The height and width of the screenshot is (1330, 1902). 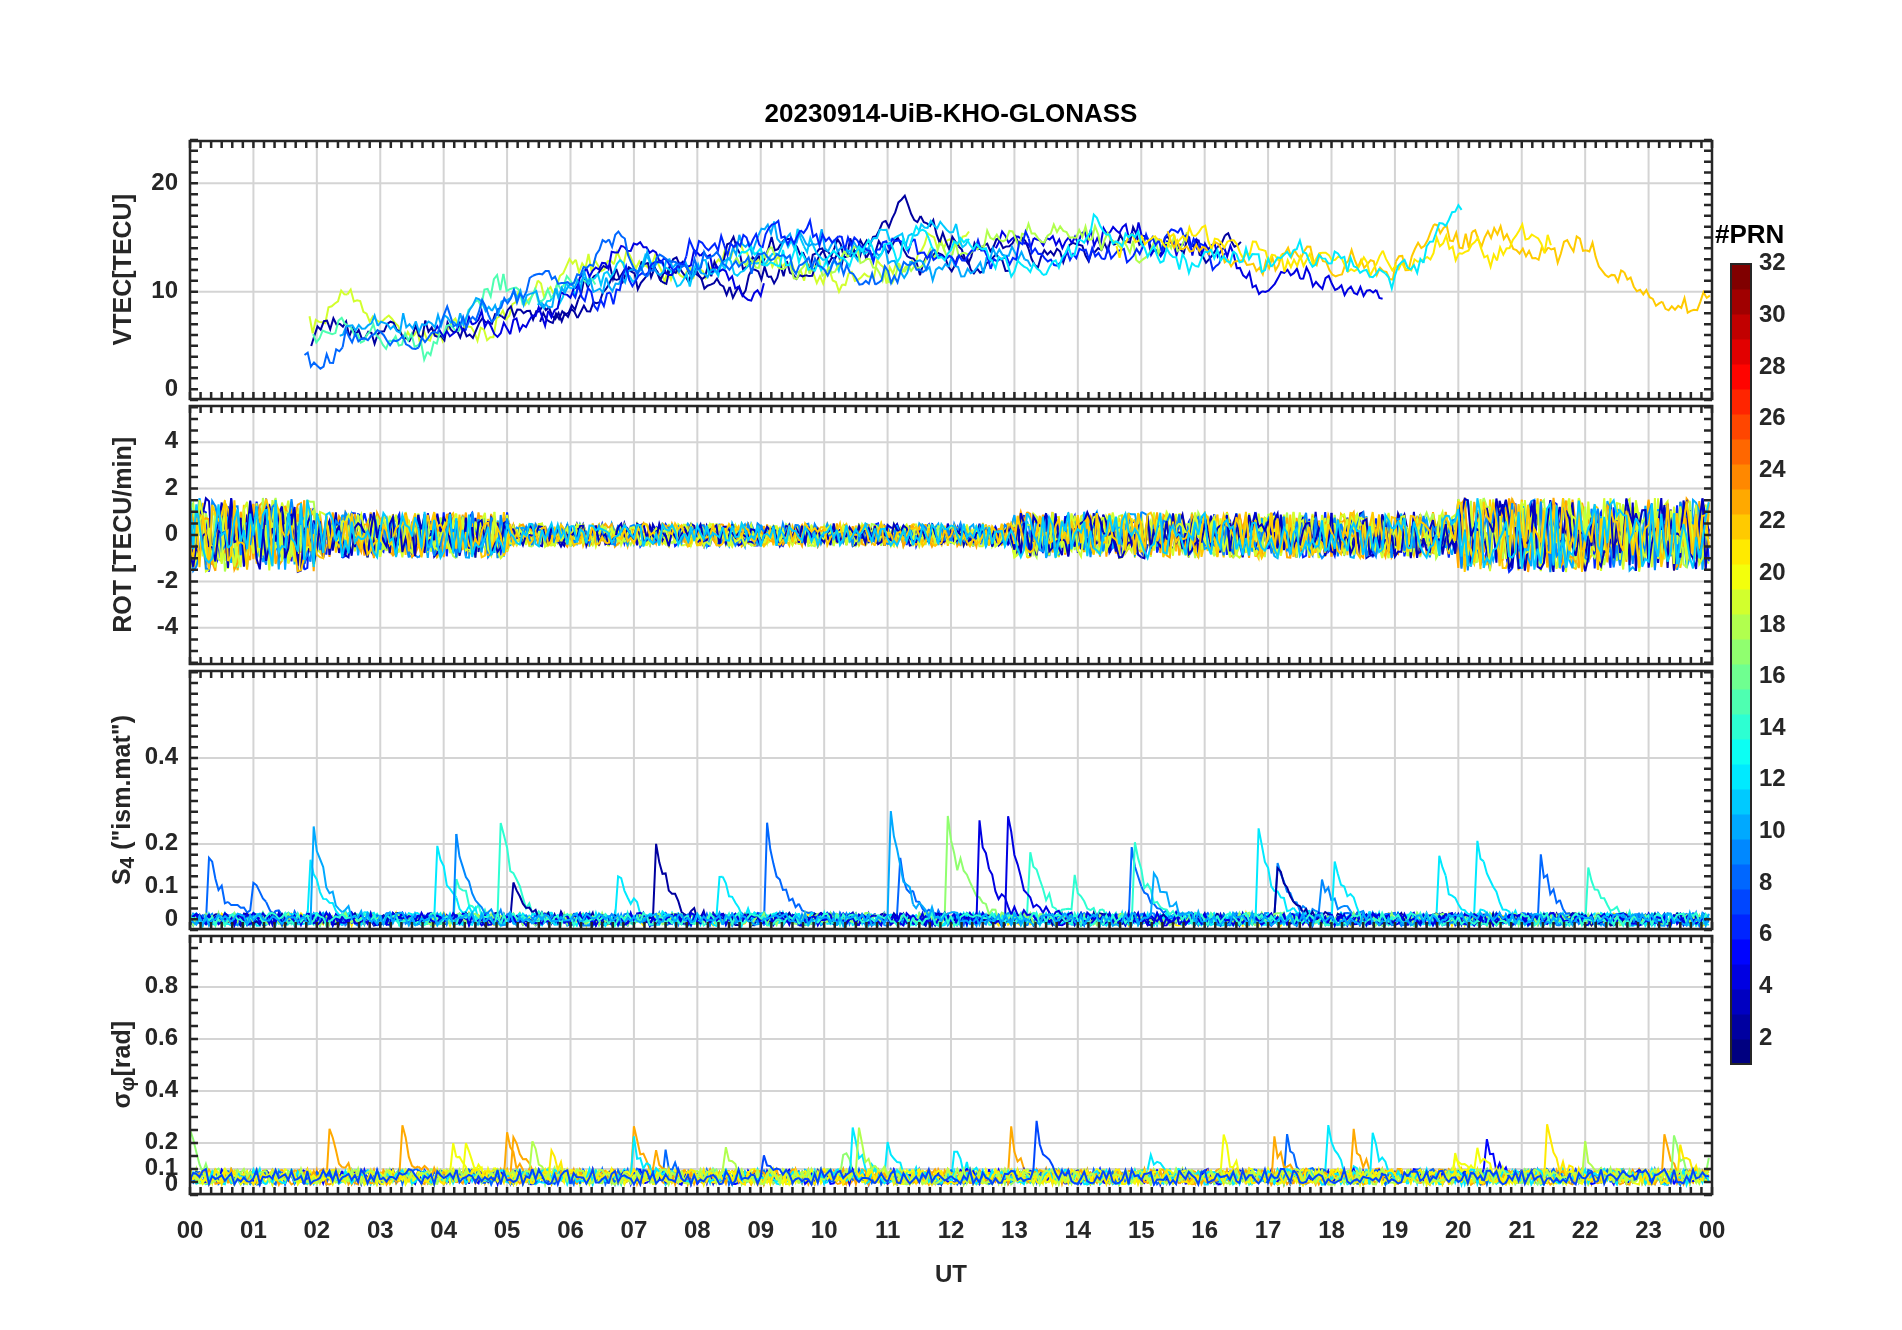 What do you see at coordinates (1772, 417) in the screenshot?
I see `colorbar-tick-label: 26` at bounding box center [1772, 417].